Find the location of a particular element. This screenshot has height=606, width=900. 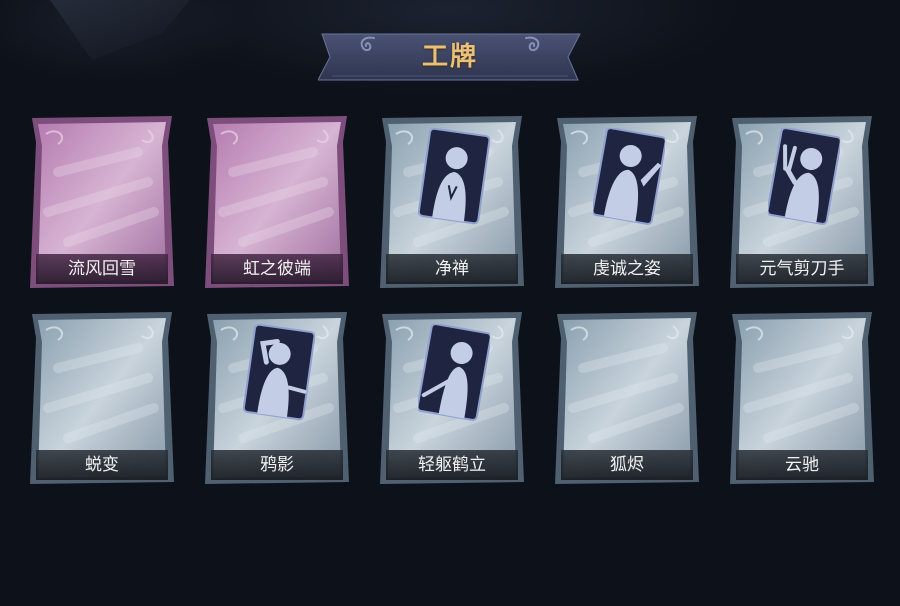

badge-card: 轻躯鹤立 is located at coordinates (452, 397).